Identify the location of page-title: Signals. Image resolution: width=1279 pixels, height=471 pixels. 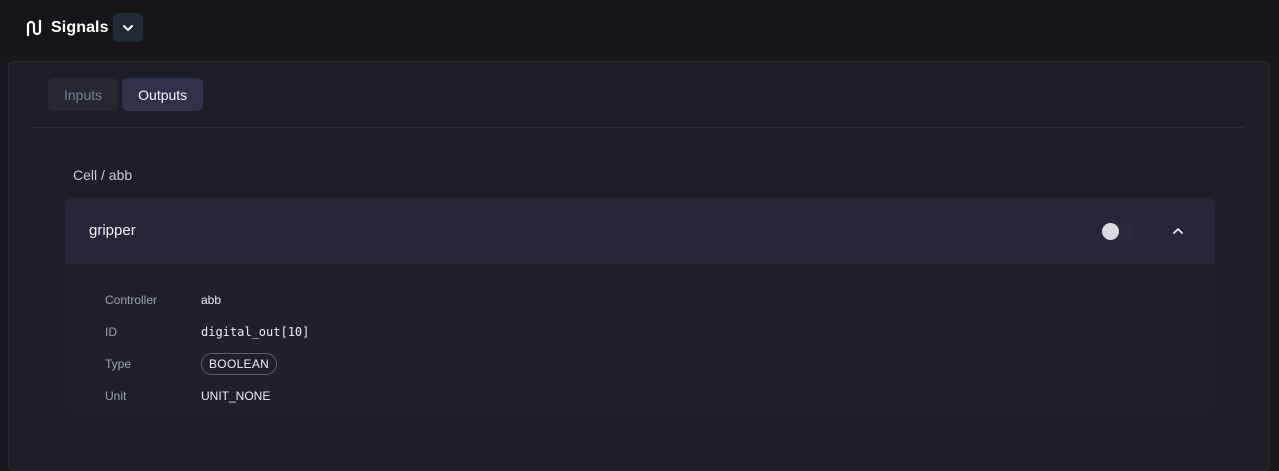
(80, 27).